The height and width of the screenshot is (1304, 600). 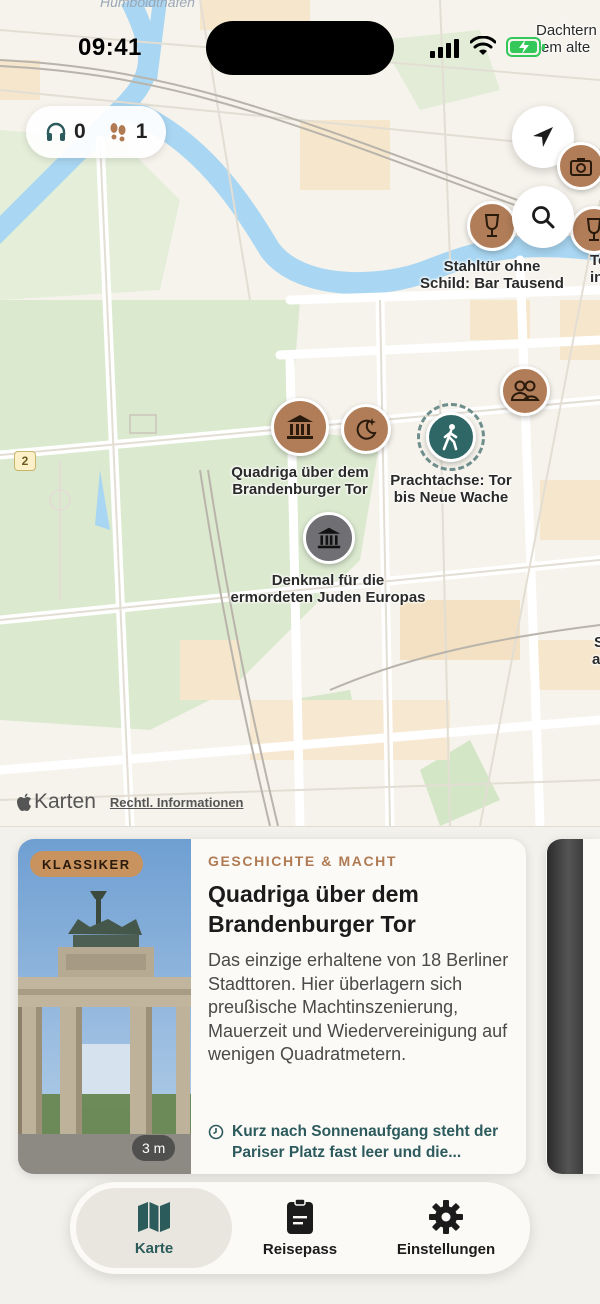 What do you see at coordinates (80, 131) in the screenshot?
I see `listen-count: 0` at bounding box center [80, 131].